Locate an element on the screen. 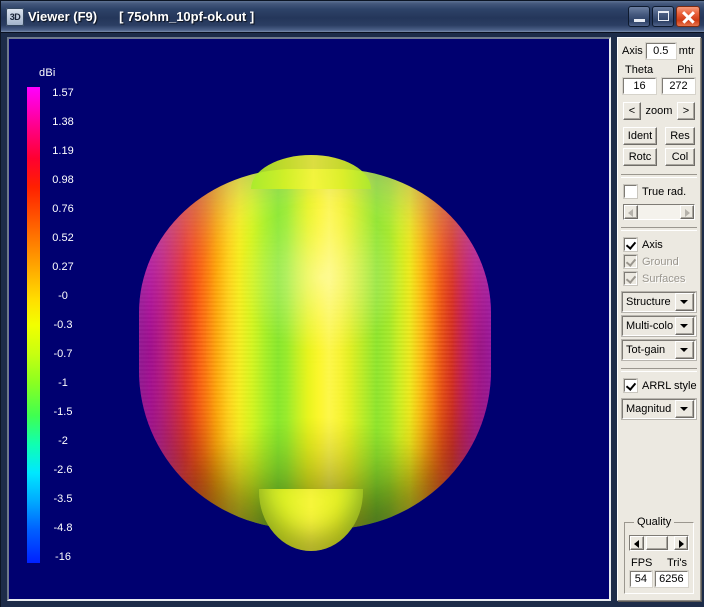 This screenshot has height=607, width=704. surfaces-checkbox is located at coordinates (630, 278).